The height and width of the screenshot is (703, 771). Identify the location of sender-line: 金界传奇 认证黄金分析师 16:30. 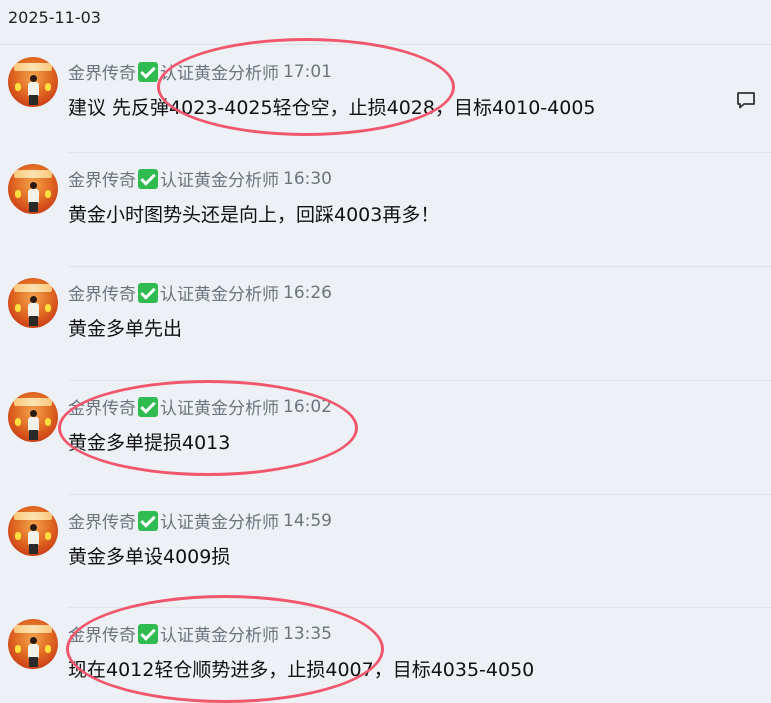
(200, 178).